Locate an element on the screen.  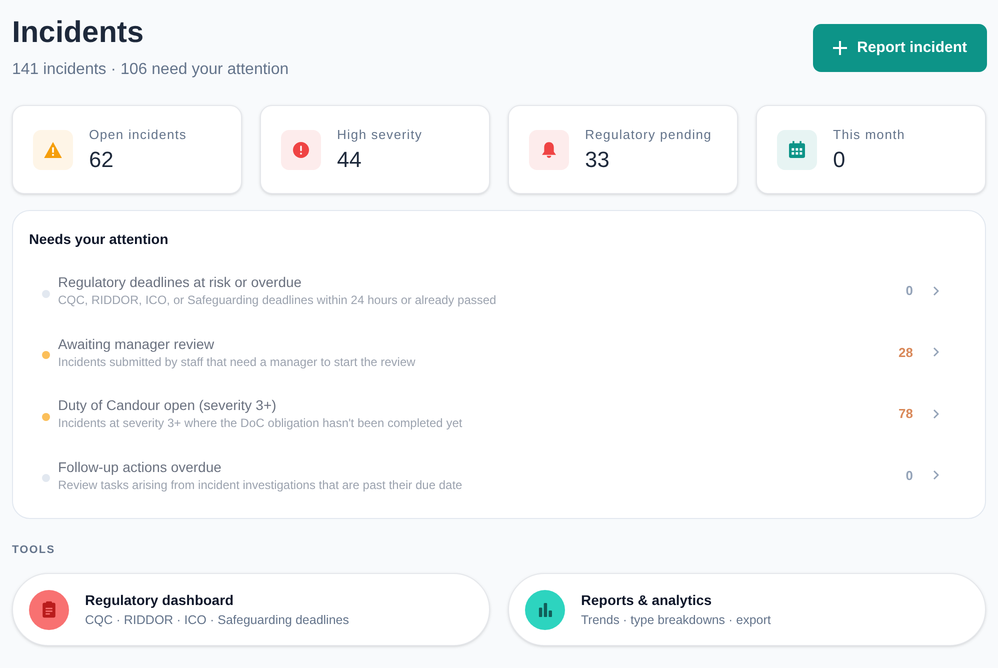
stat-label: Regulatory pending is located at coordinates (648, 134).